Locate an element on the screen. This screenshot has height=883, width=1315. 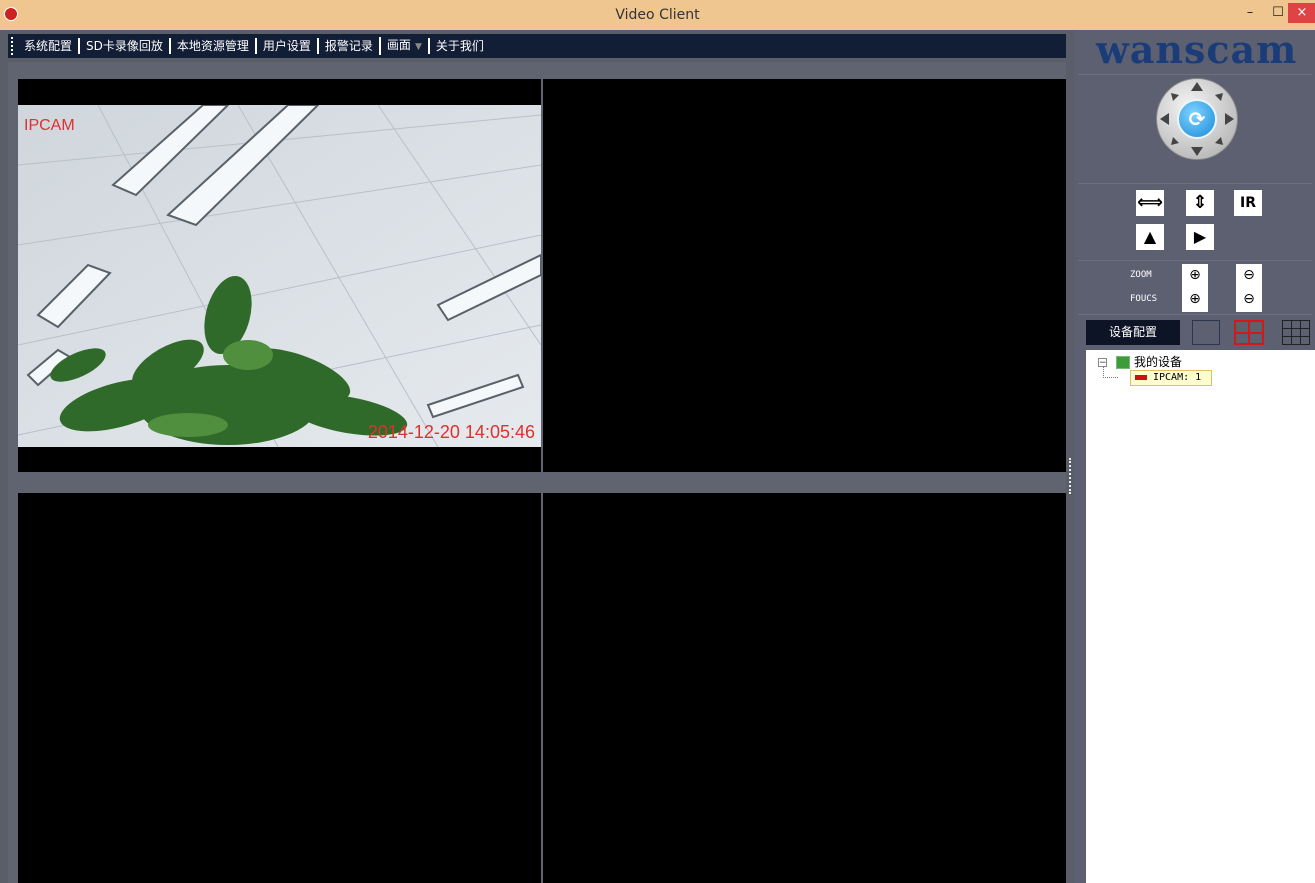
menu-bar: 系统配置 SD卡录像回放 本地资源管理 用户设置 报警记录 画面 ▼ 关于我们 is located at coordinates (537, 46).